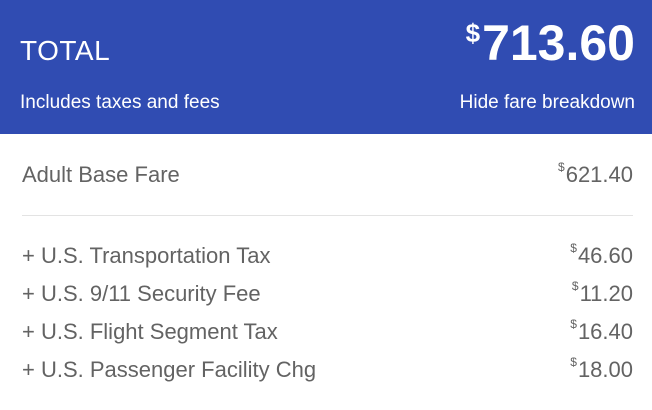  What do you see at coordinates (150, 331) in the screenshot?
I see `tax-label: + U.S. Flight Segment Tax` at bounding box center [150, 331].